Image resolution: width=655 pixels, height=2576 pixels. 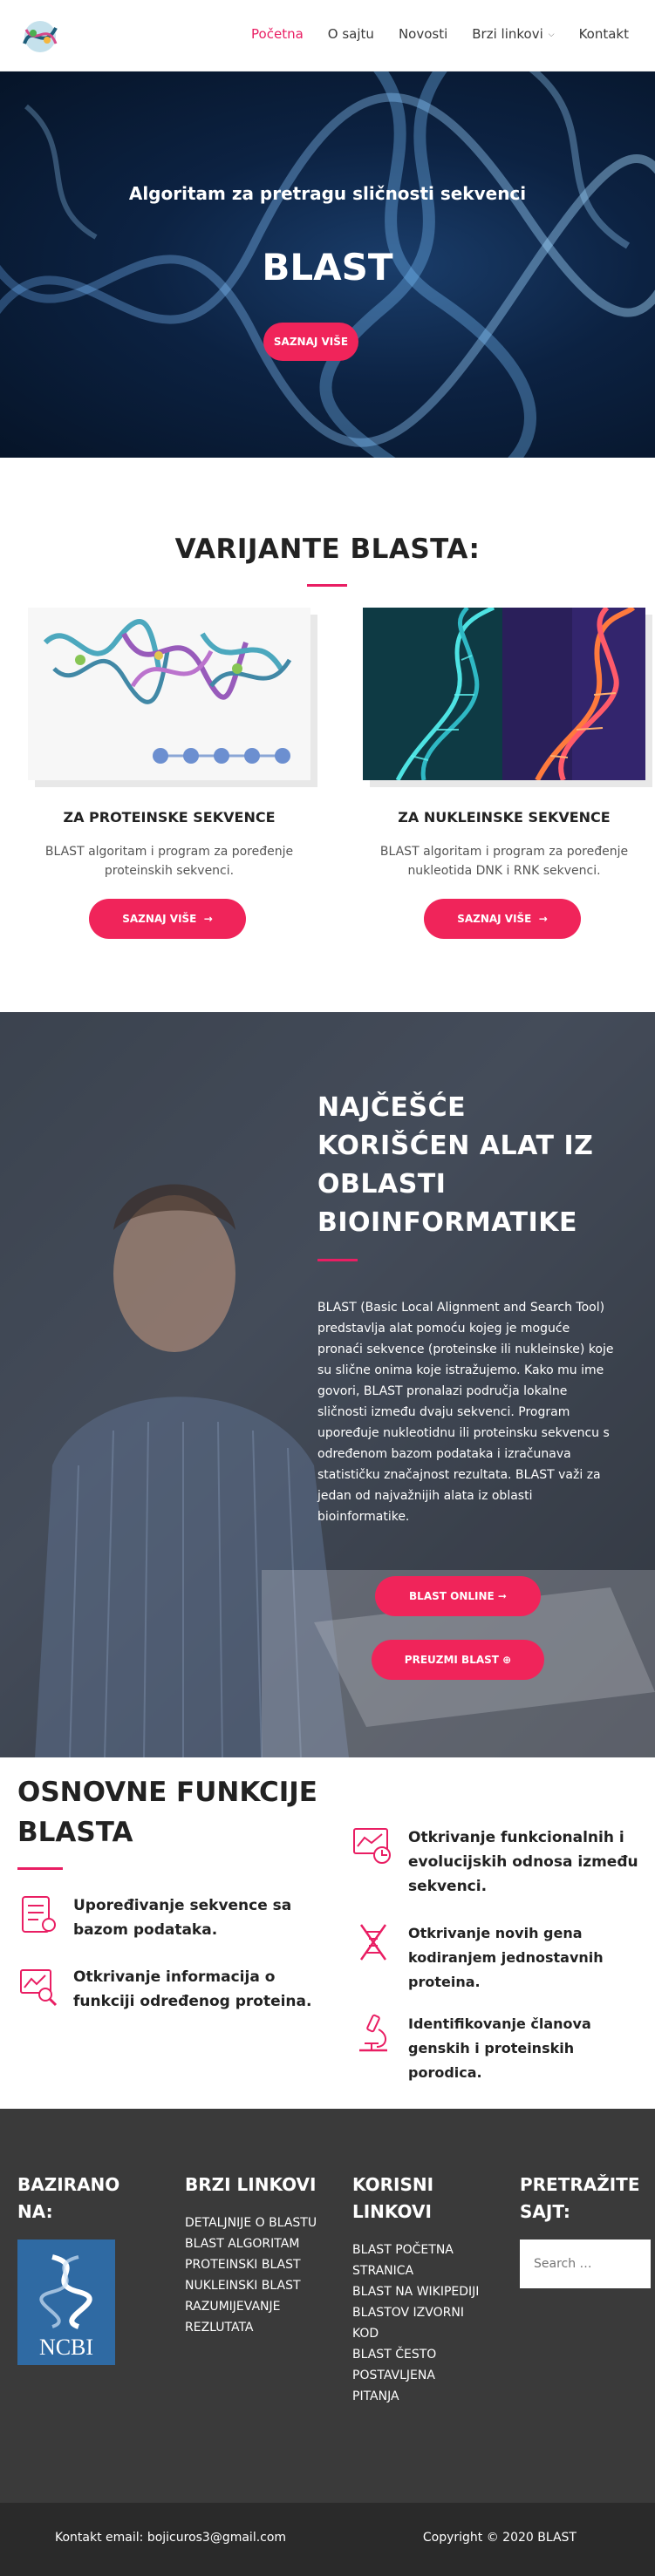 I want to click on microscope-icon, so click(x=373, y=2033).